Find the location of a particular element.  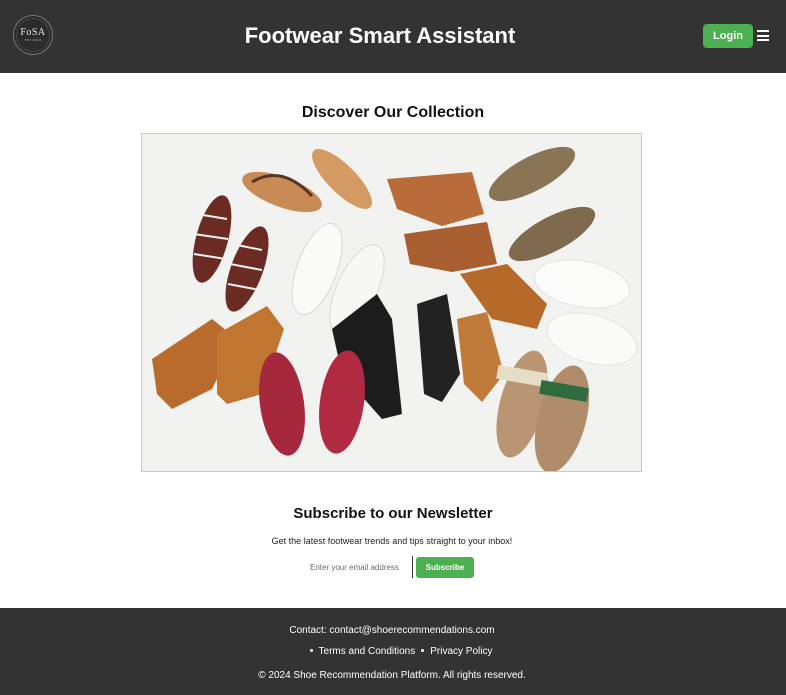

footer-links: Terms and Conditions Privacy Policy is located at coordinates (393, 651).